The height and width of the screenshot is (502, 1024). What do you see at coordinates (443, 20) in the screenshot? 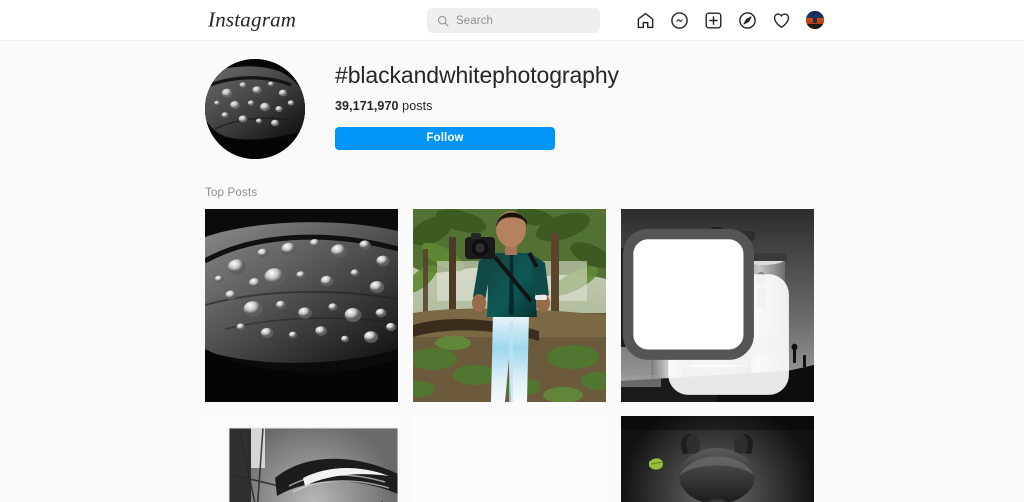
I see `search-icon` at bounding box center [443, 20].